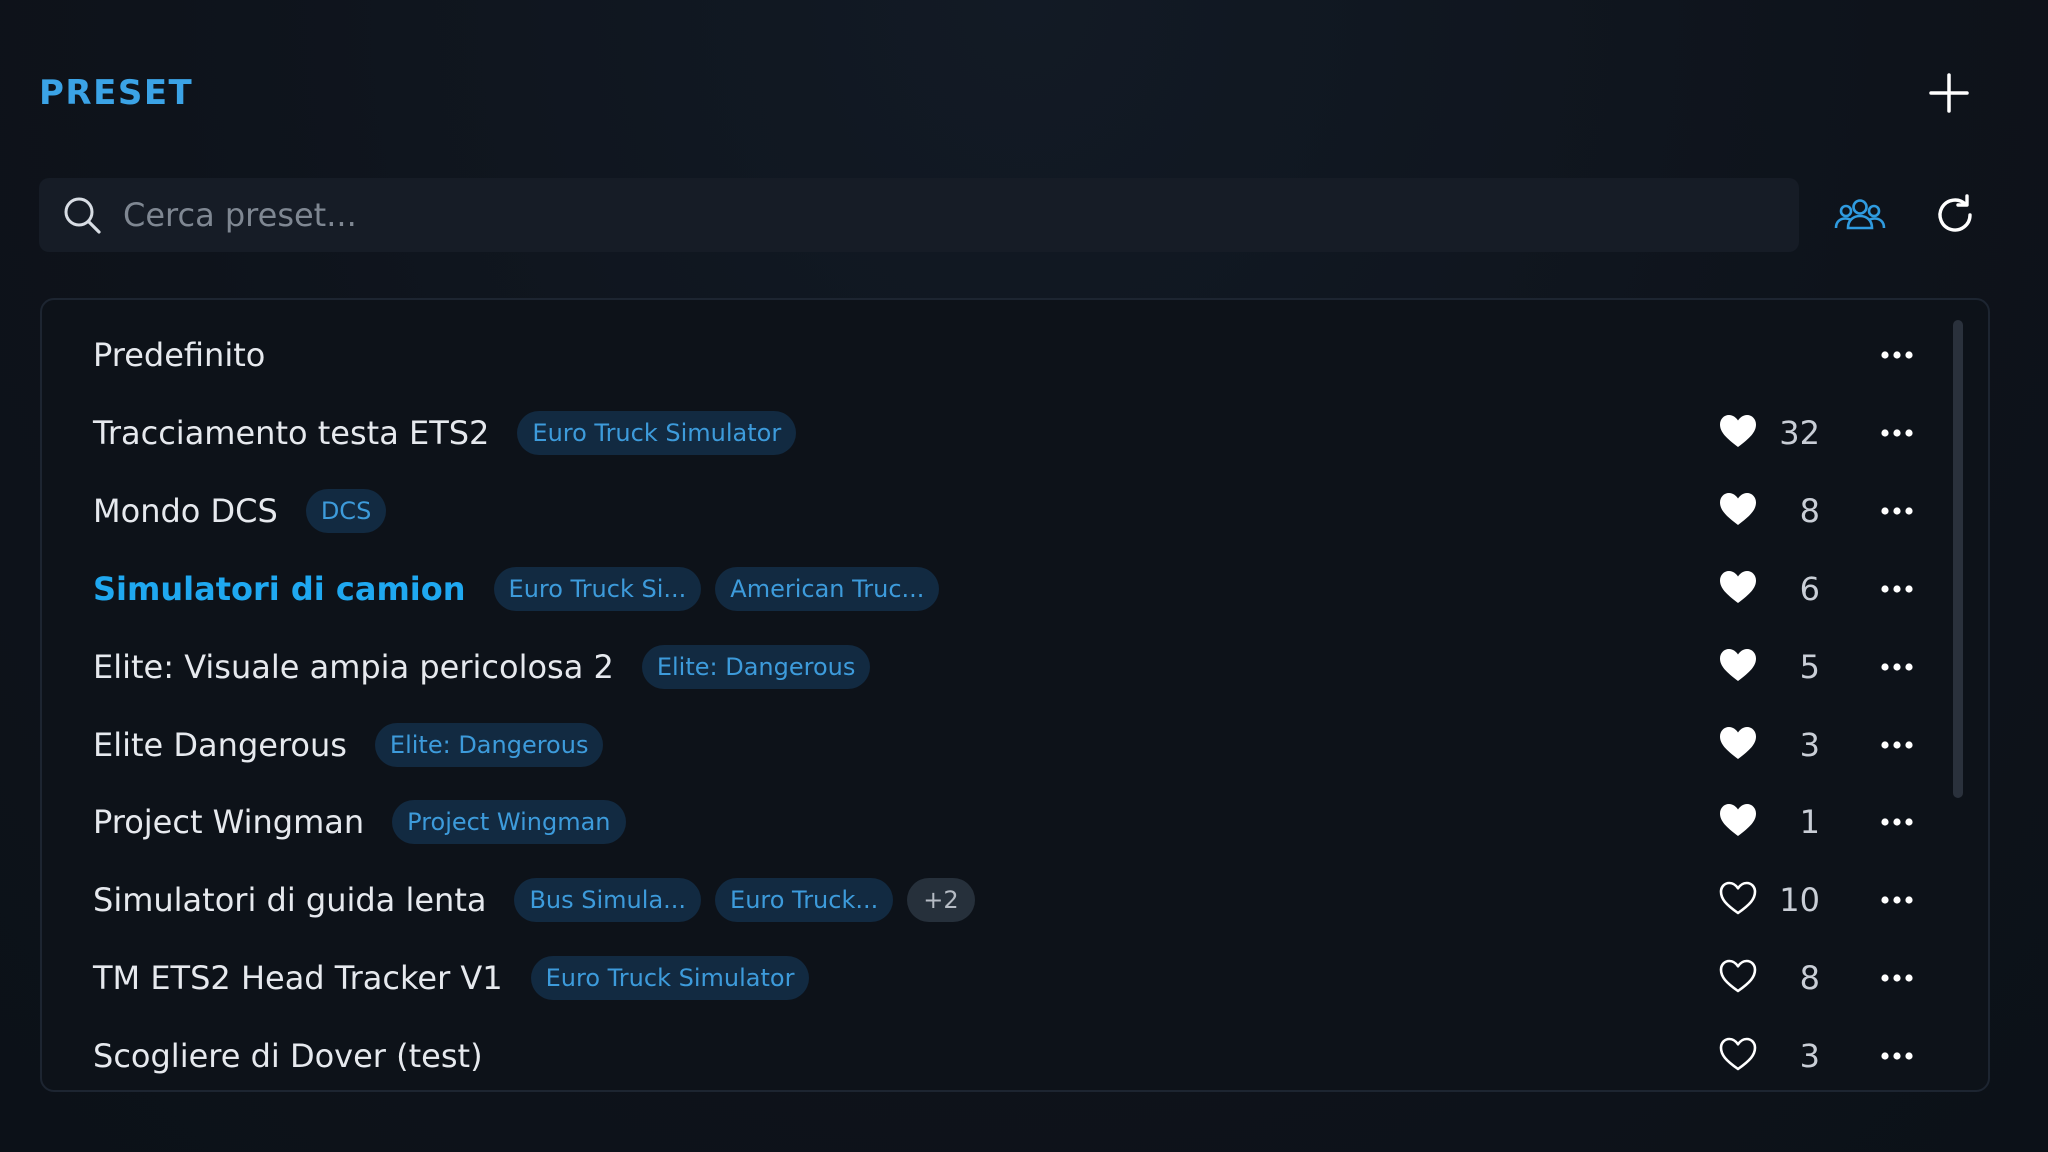  I want to click on preset-name: Tracciamento testa ETS2, so click(291, 433).